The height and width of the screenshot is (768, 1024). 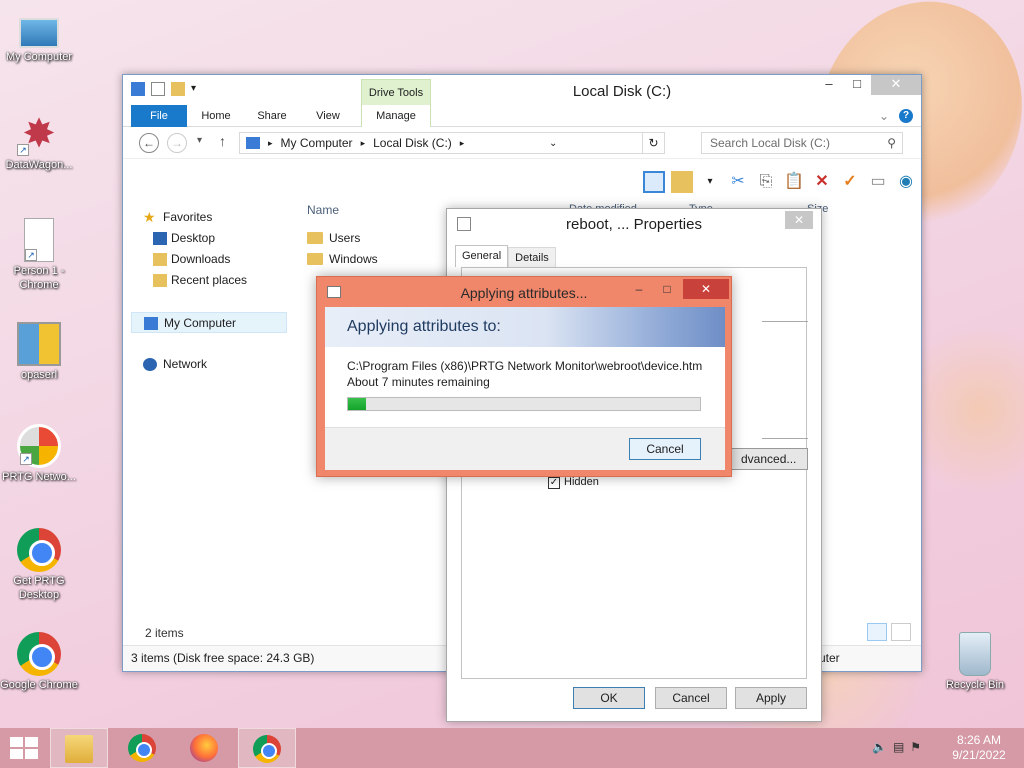 I want to click on status-text-right: uter, so click(x=829, y=658).